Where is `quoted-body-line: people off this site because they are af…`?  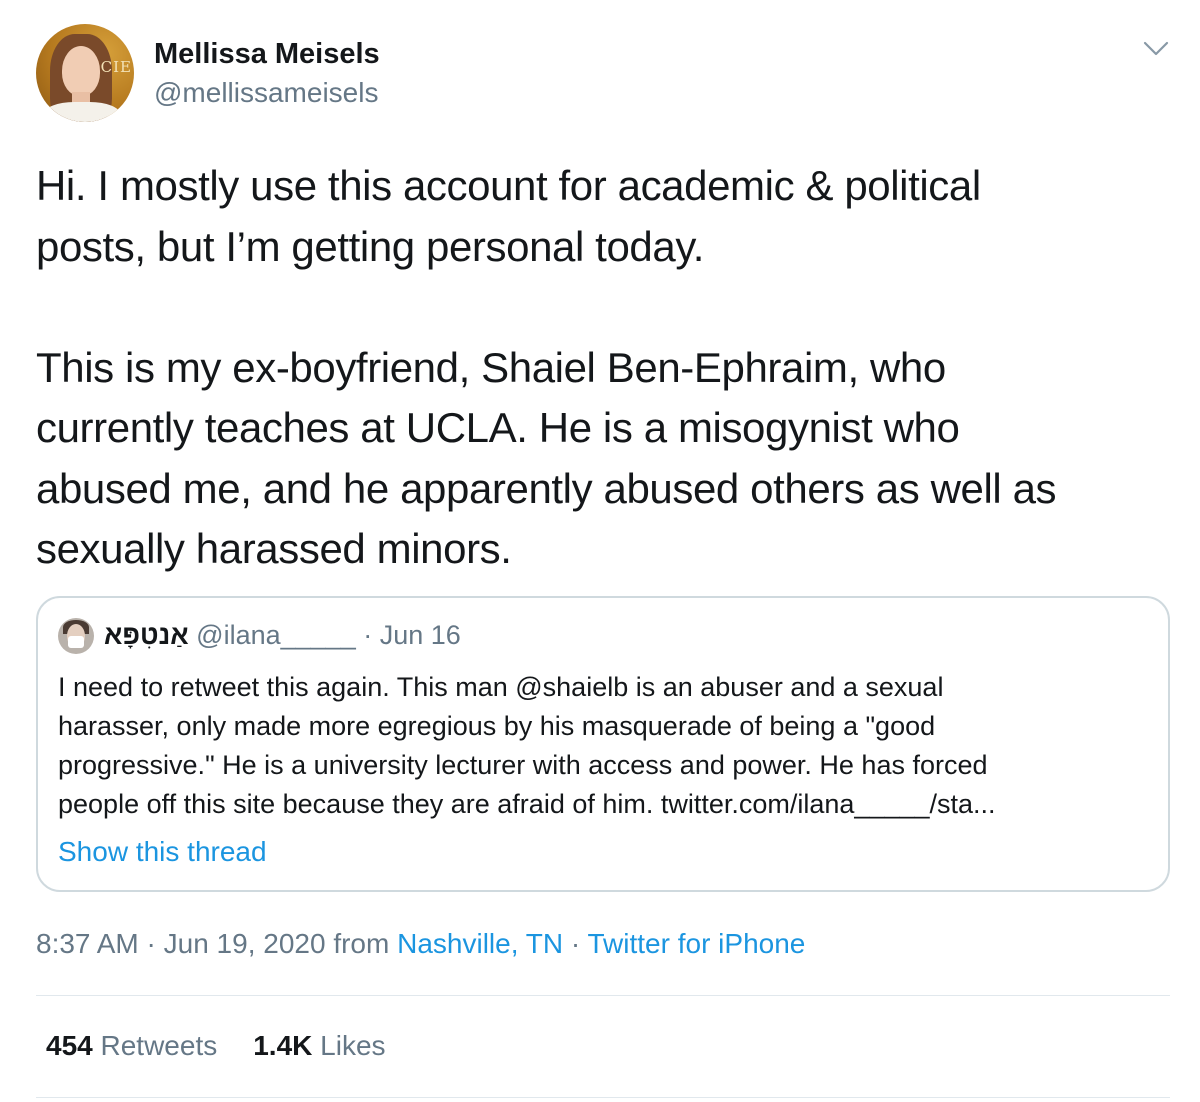 quoted-body-line: people off this site because they are af… is located at coordinates (527, 804).